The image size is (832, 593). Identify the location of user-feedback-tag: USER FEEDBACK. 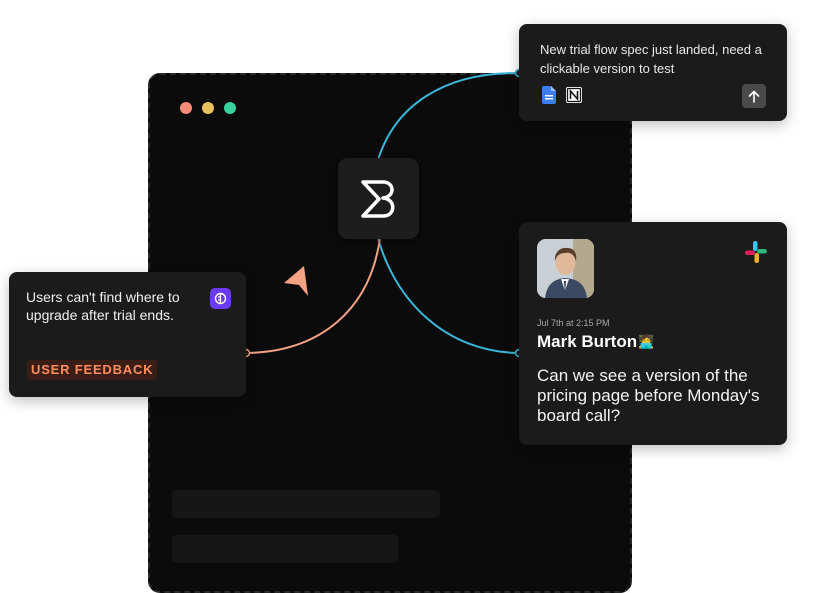
(92, 370).